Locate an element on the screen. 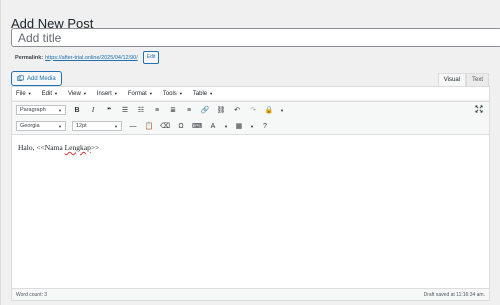 The image size is (500, 305). post-title-input is located at coordinates (255, 37).